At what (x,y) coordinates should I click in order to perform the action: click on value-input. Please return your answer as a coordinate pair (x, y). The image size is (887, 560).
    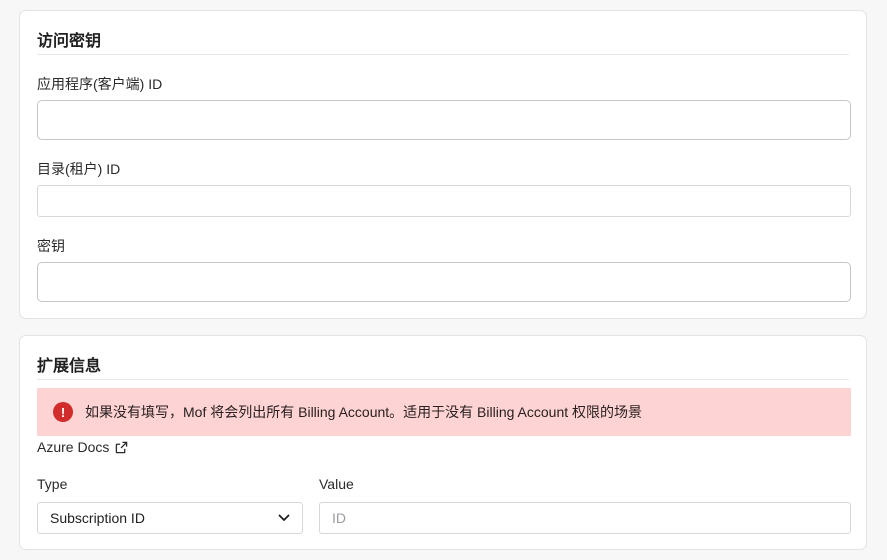
    Looking at the image, I should click on (585, 518).